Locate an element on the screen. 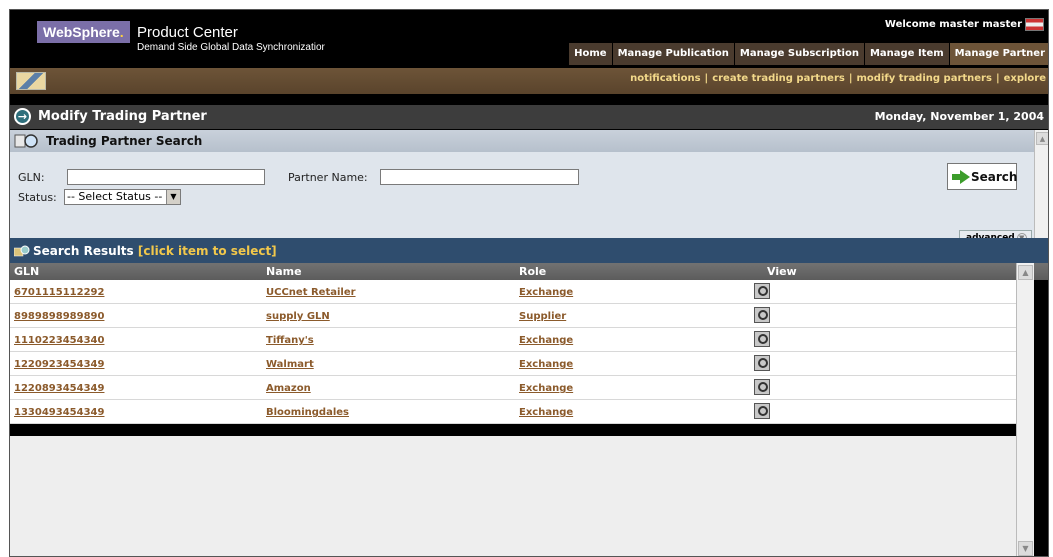  link-create-trading-partners: create trading partners is located at coordinates (778, 78).